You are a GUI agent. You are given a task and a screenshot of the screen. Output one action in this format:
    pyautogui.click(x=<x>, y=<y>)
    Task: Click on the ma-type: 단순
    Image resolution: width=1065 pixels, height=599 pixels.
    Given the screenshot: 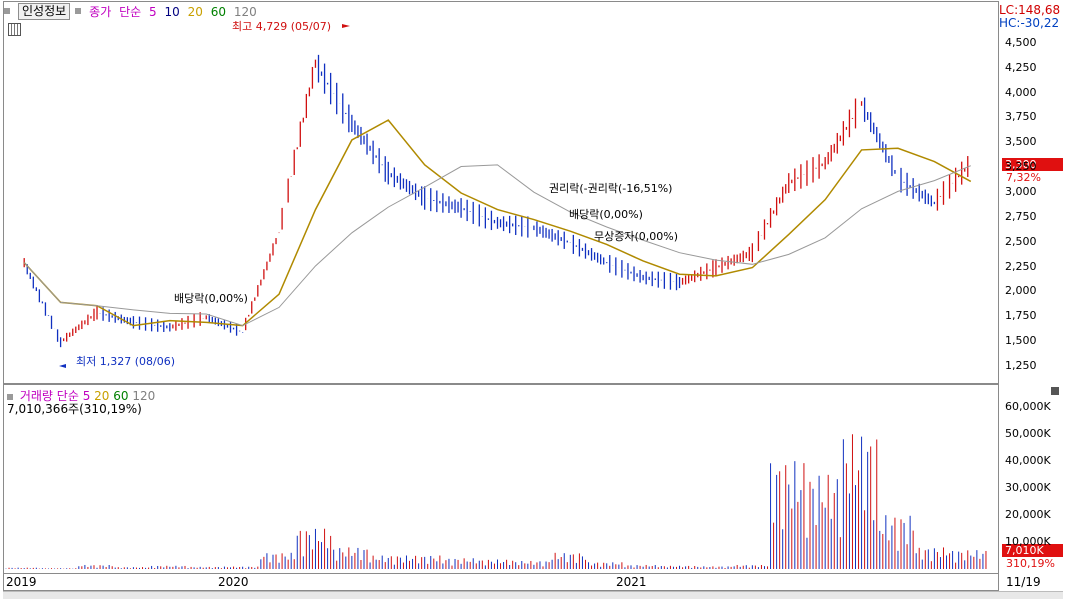 What is the action you would take?
    pyautogui.click(x=130, y=11)
    